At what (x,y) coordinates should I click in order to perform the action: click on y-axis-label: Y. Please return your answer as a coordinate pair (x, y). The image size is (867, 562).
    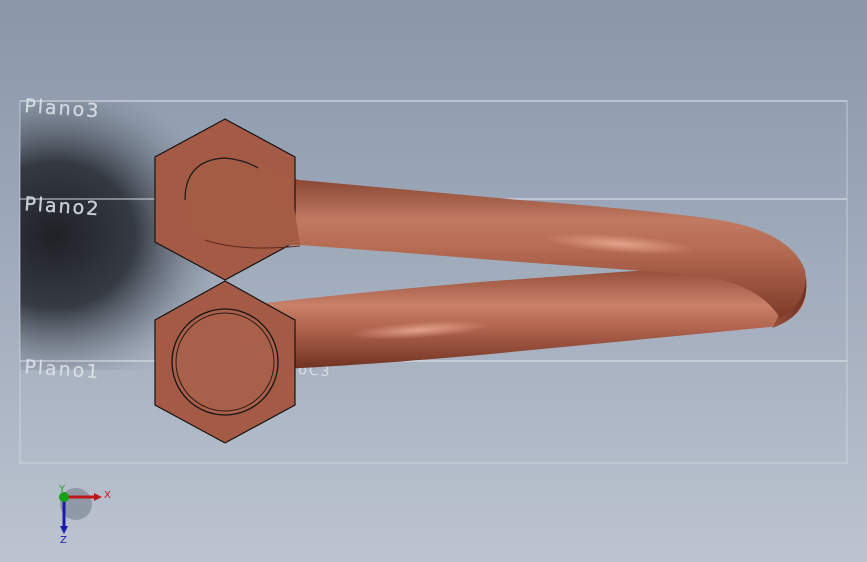
    Looking at the image, I should click on (62, 489).